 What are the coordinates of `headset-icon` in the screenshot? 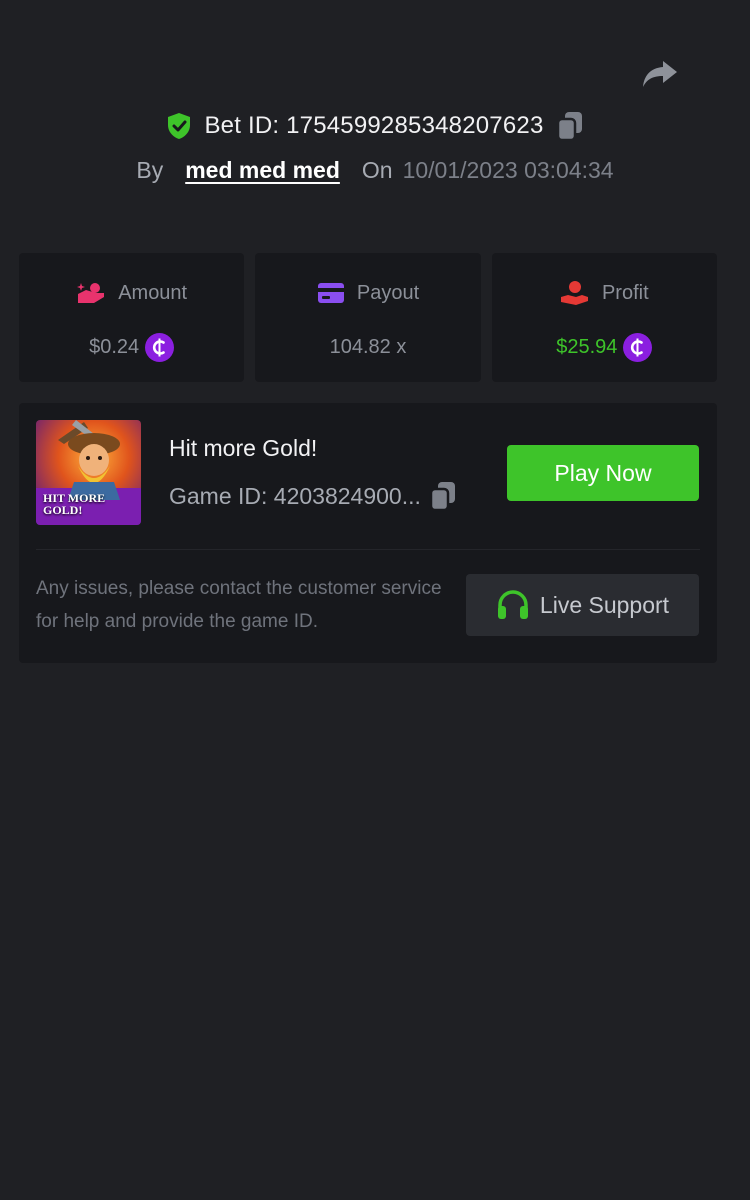 It's located at (512, 604).